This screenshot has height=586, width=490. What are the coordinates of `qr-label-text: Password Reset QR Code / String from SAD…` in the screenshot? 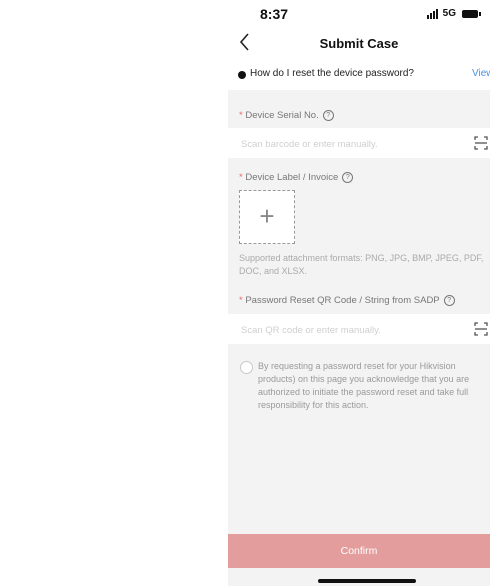 It's located at (342, 300).